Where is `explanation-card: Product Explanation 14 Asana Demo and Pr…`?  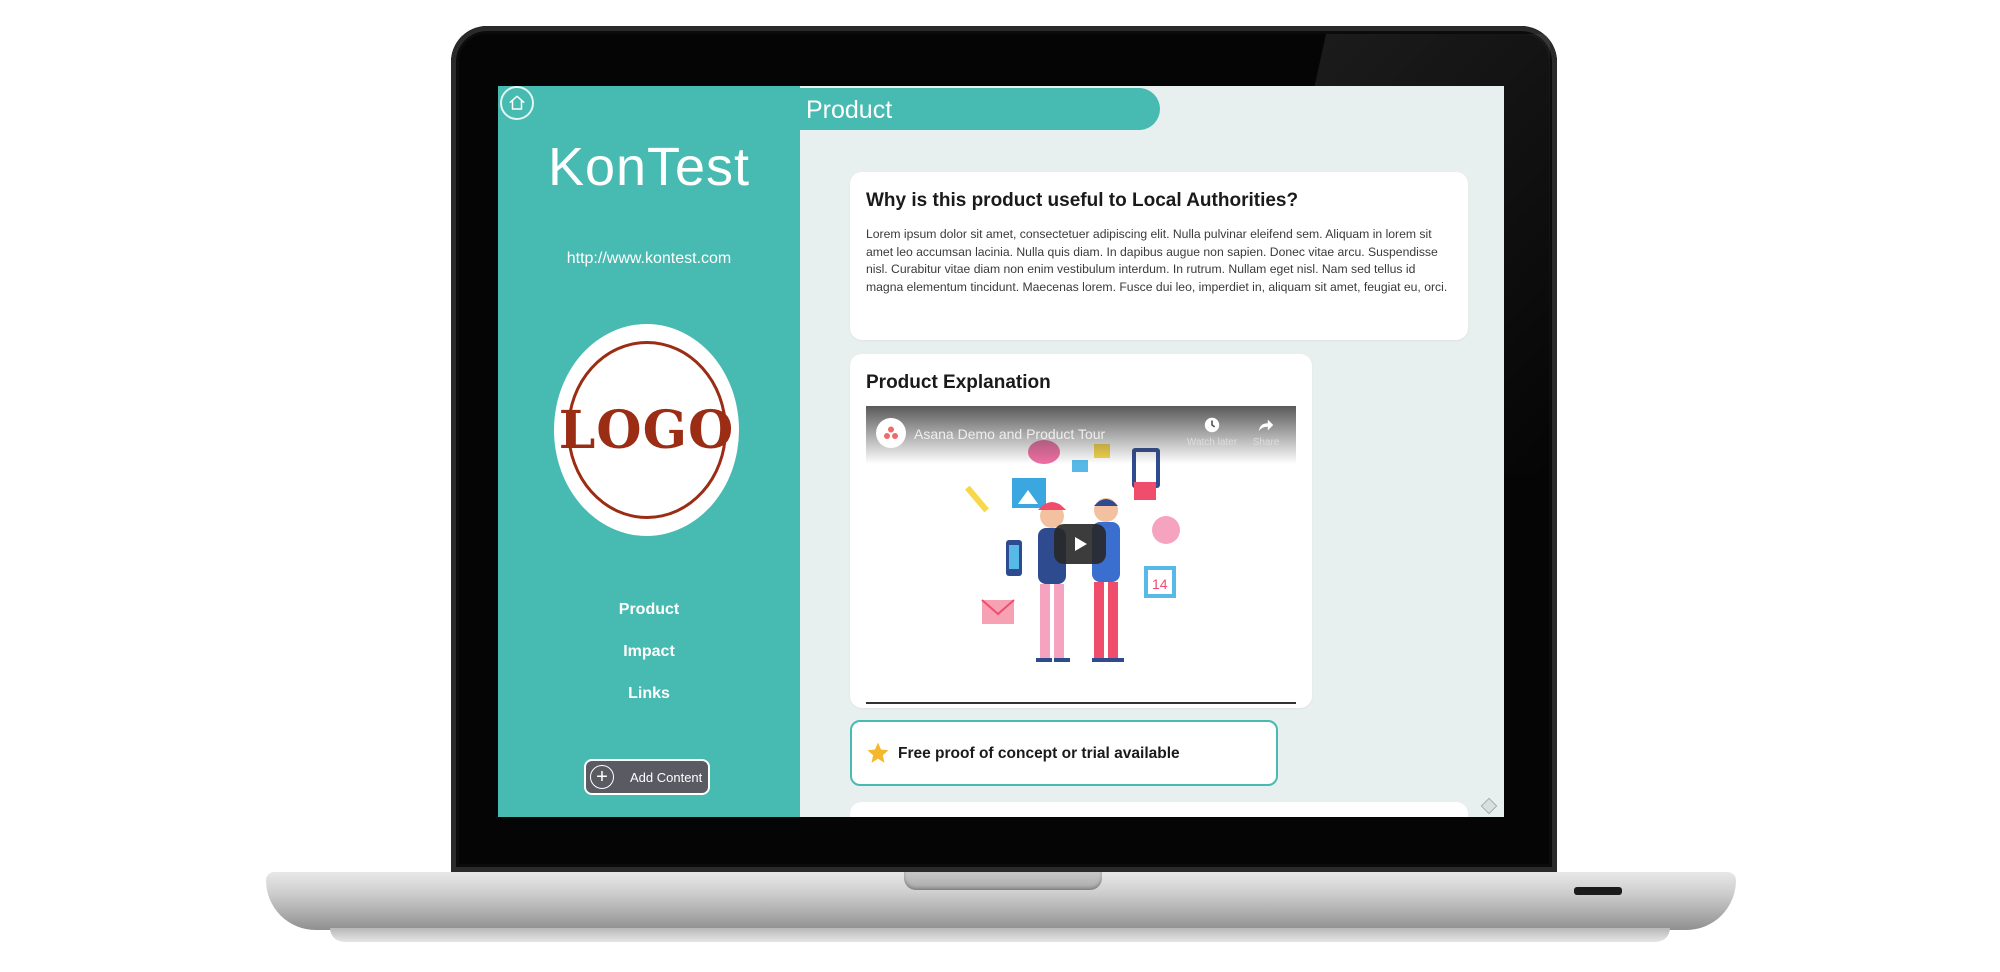 explanation-card: Product Explanation 14 Asana Demo and Pr… is located at coordinates (1081, 531).